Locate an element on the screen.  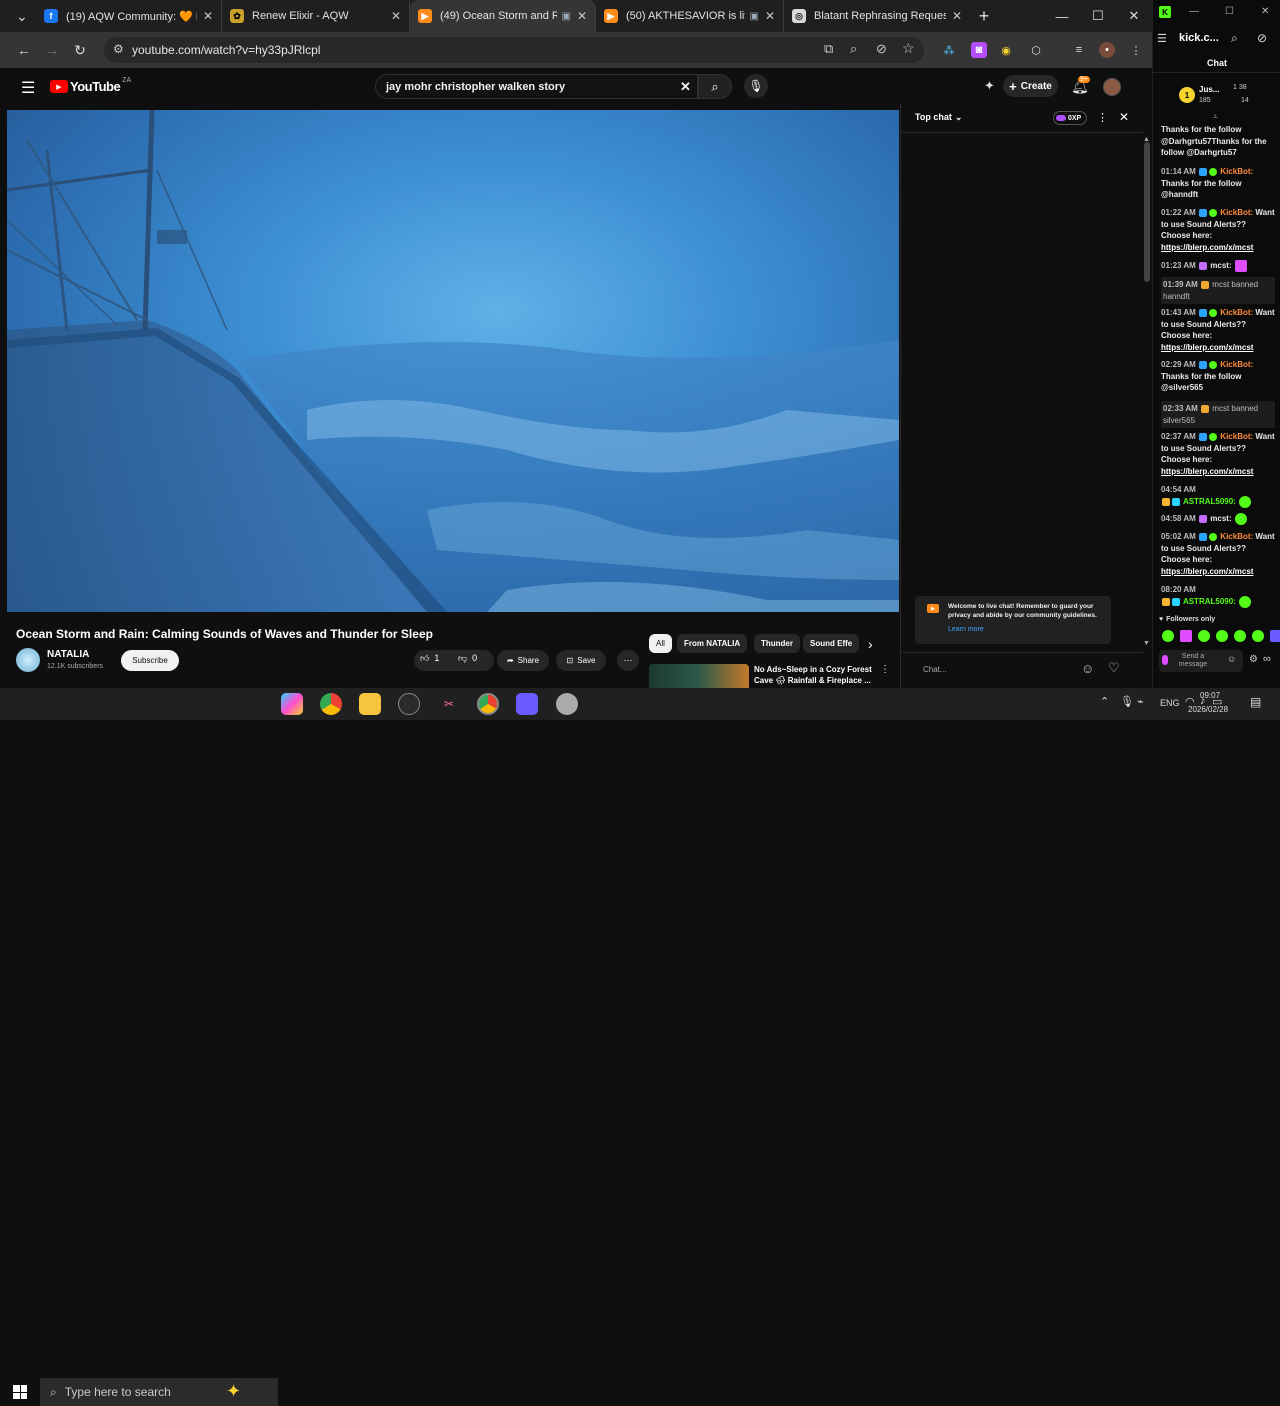
scroll-down-icon: ▼ is located at coordinates (1146, 643).